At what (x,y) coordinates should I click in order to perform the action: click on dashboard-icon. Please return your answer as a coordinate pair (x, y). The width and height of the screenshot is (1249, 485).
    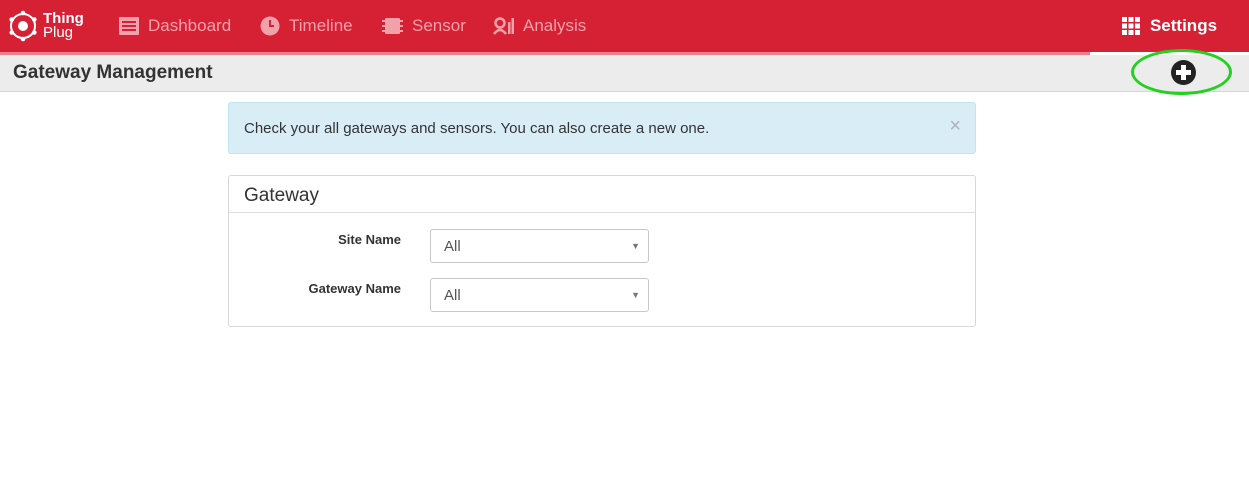
    Looking at the image, I should click on (129, 26).